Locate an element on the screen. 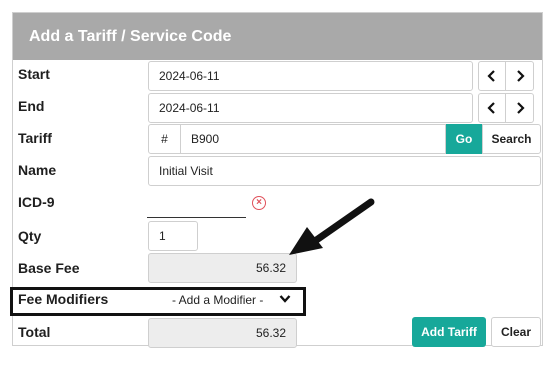 The width and height of the screenshot is (553, 382). start-prev-button is located at coordinates (492, 76).